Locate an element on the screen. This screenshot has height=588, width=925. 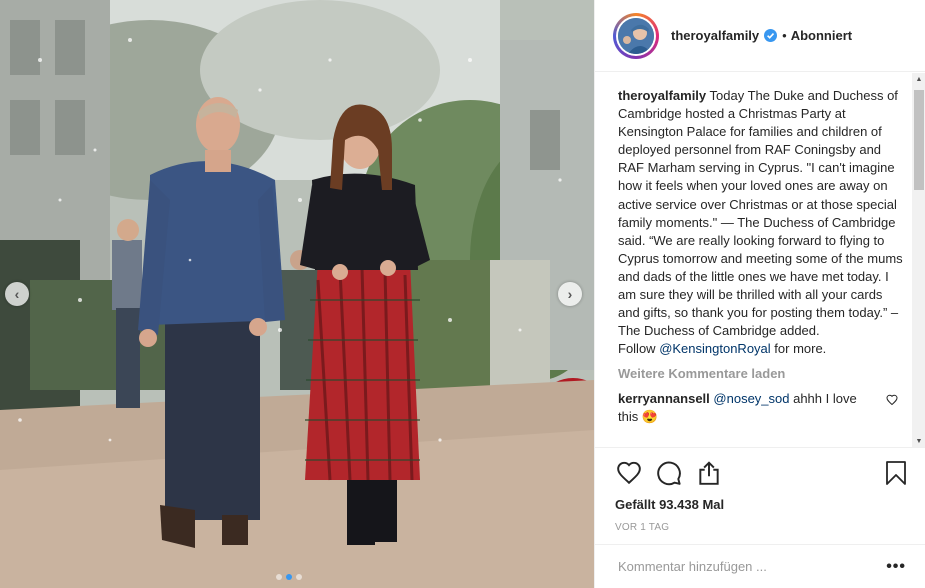
previous-image-button: ‹ is located at coordinates (17, 294).